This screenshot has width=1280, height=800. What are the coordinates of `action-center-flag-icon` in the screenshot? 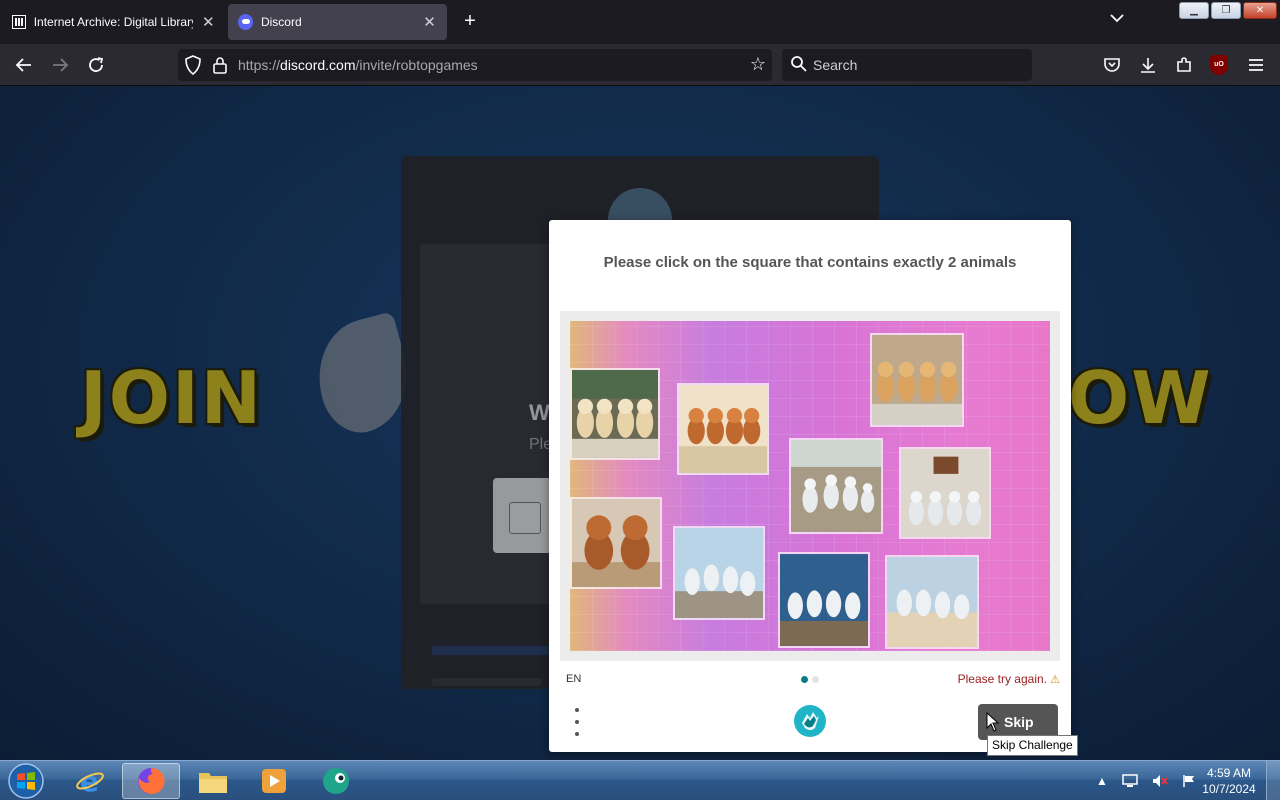 It's located at (1189, 781).